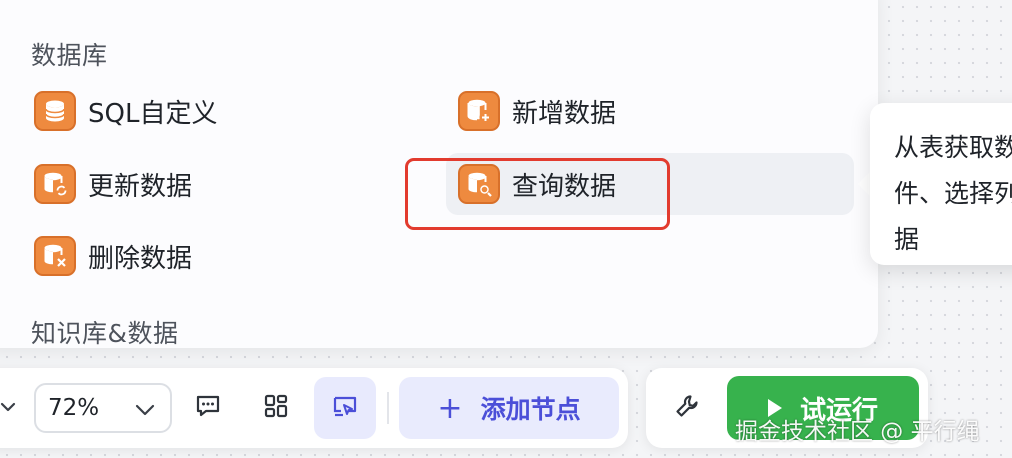 The image size is (1012, 458). I want to click on wrench-icon, so click(687, 408).